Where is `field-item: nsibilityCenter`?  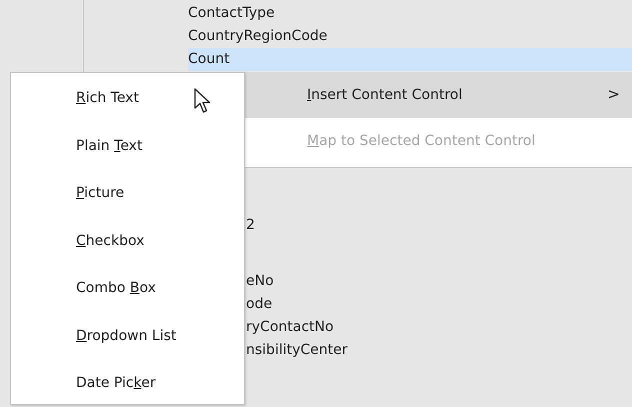
field-item: nsibilityCenter is located at coordinates (297, 350).